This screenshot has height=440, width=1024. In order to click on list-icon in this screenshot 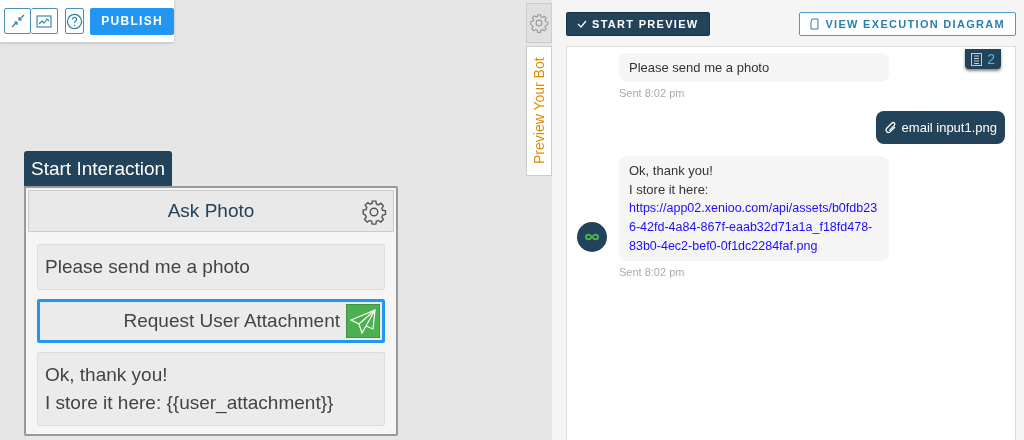, I will do `click(977, 59)`.